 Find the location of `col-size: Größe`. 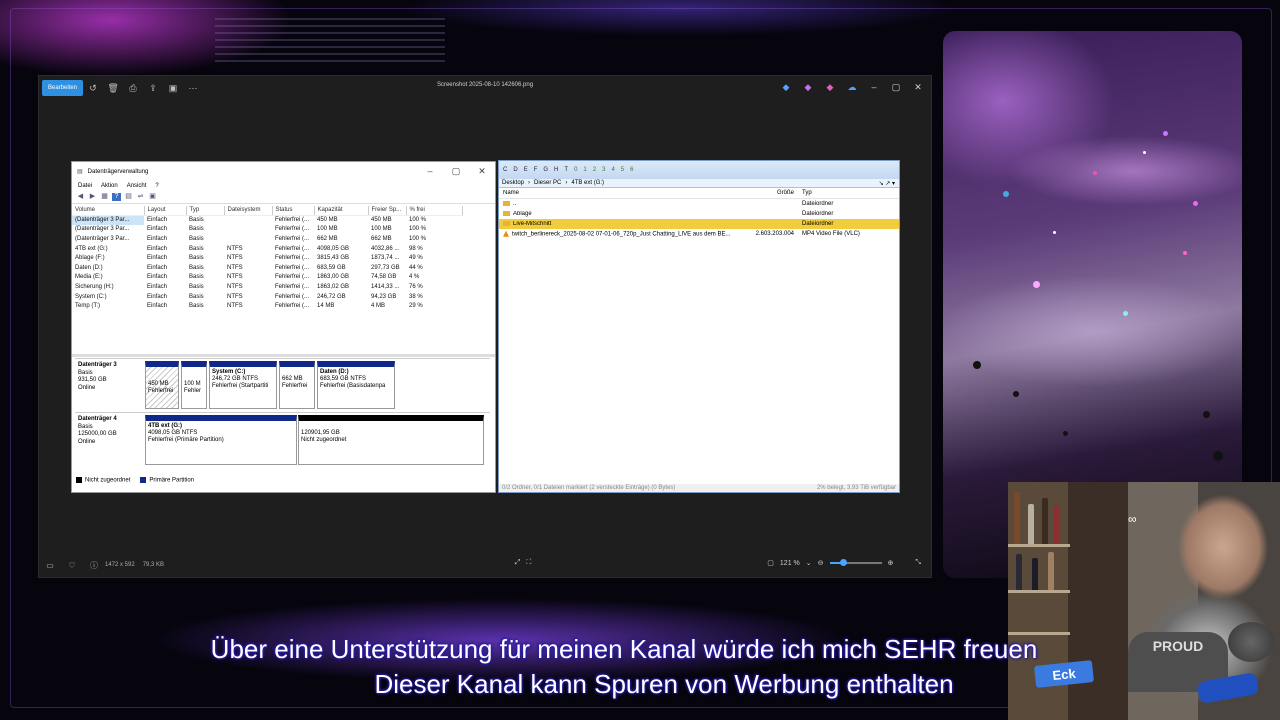

col-size: Größe is located at coordinates (776, 193).